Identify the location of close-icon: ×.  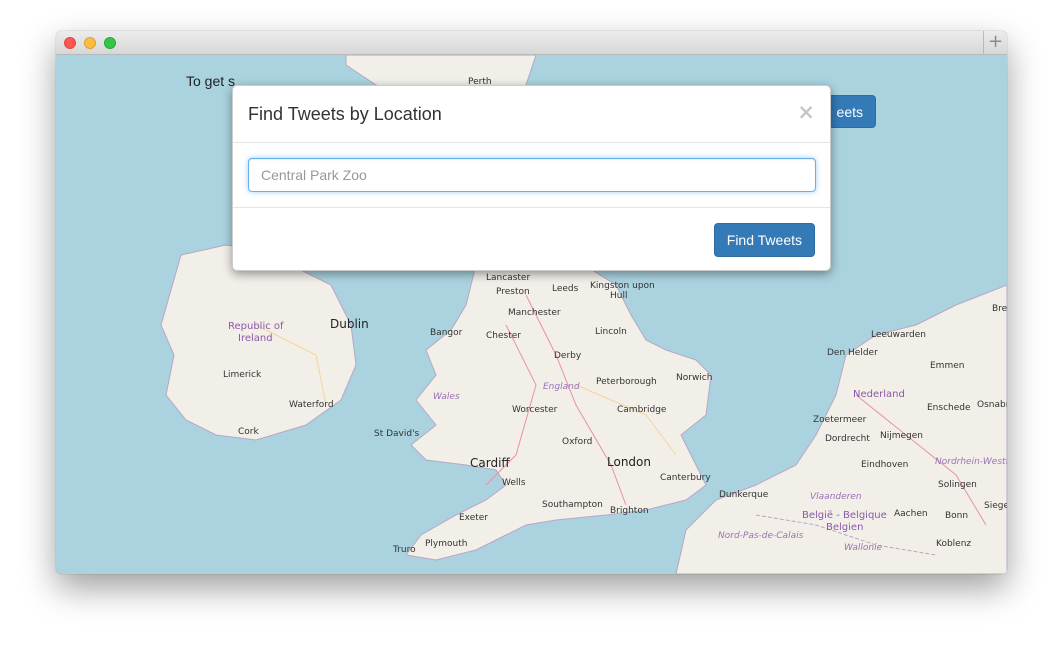
(806, 112).